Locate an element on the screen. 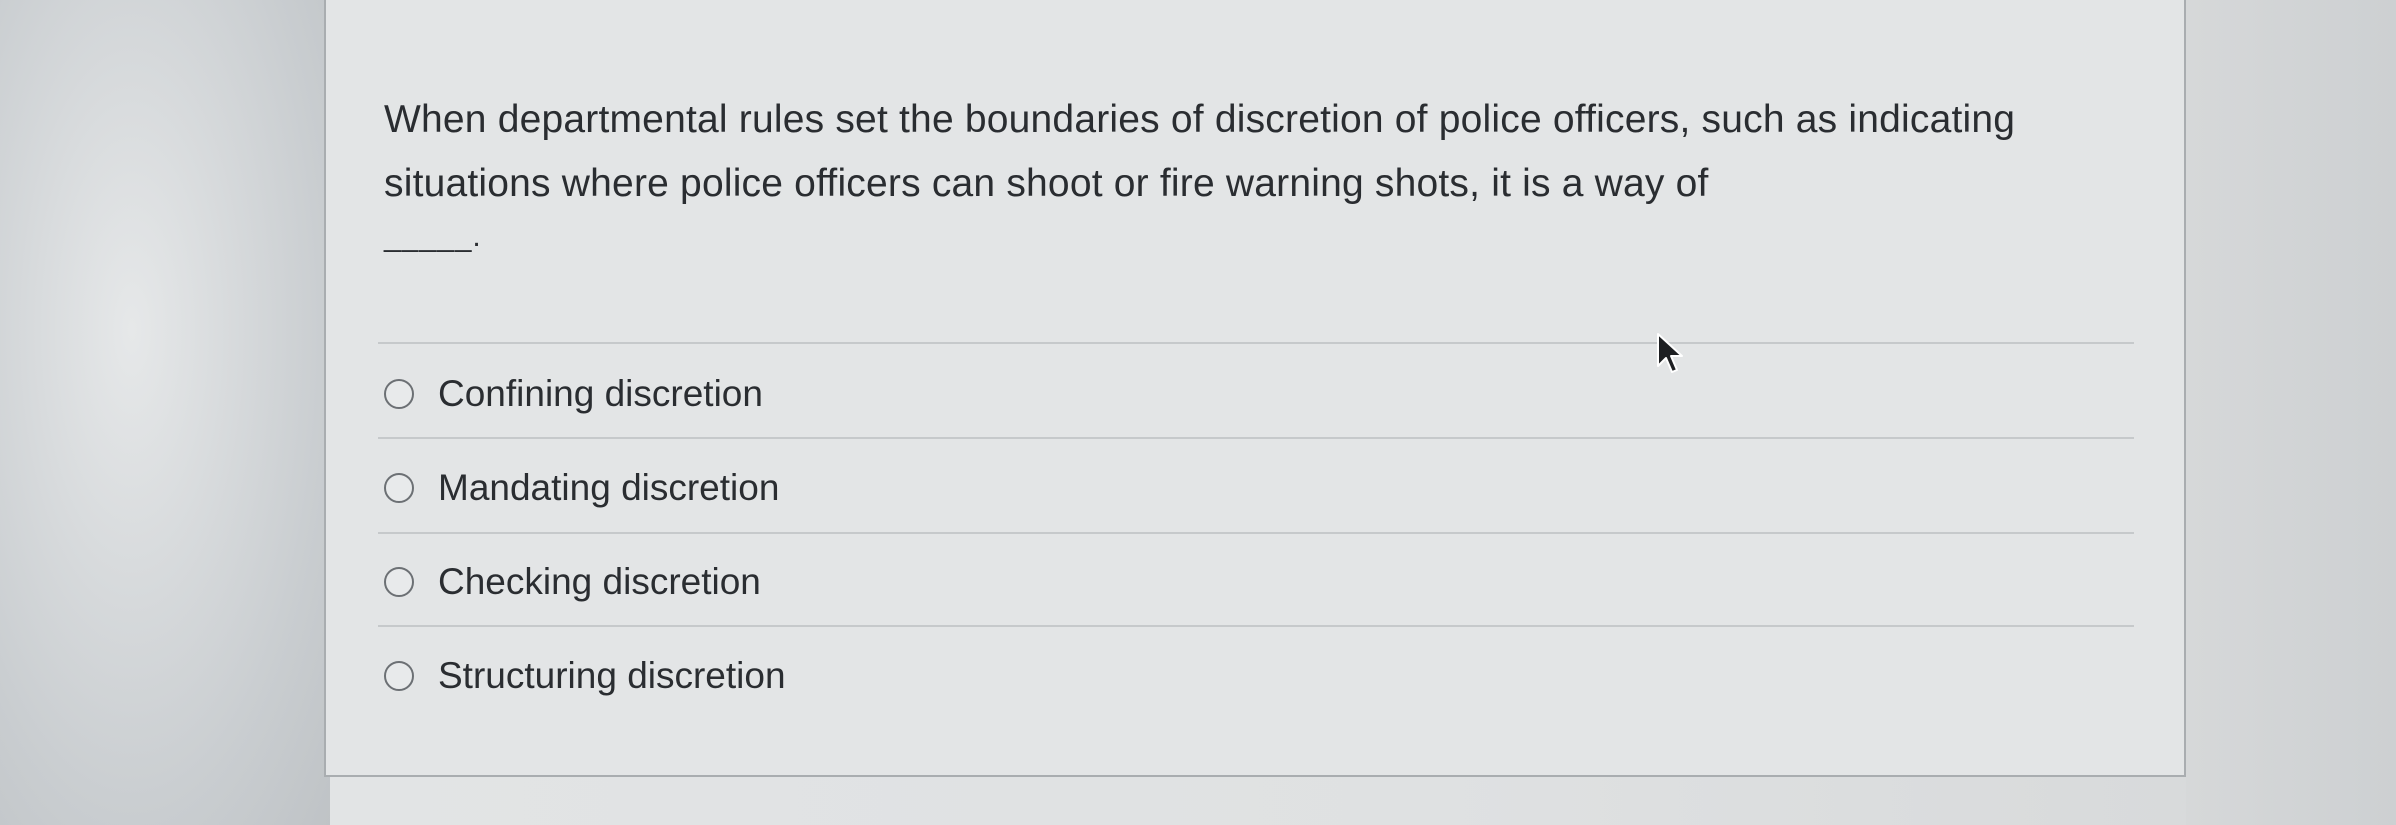 The image size is (2396, 825). question-blank: _____. is located at coordinates (433, 236).